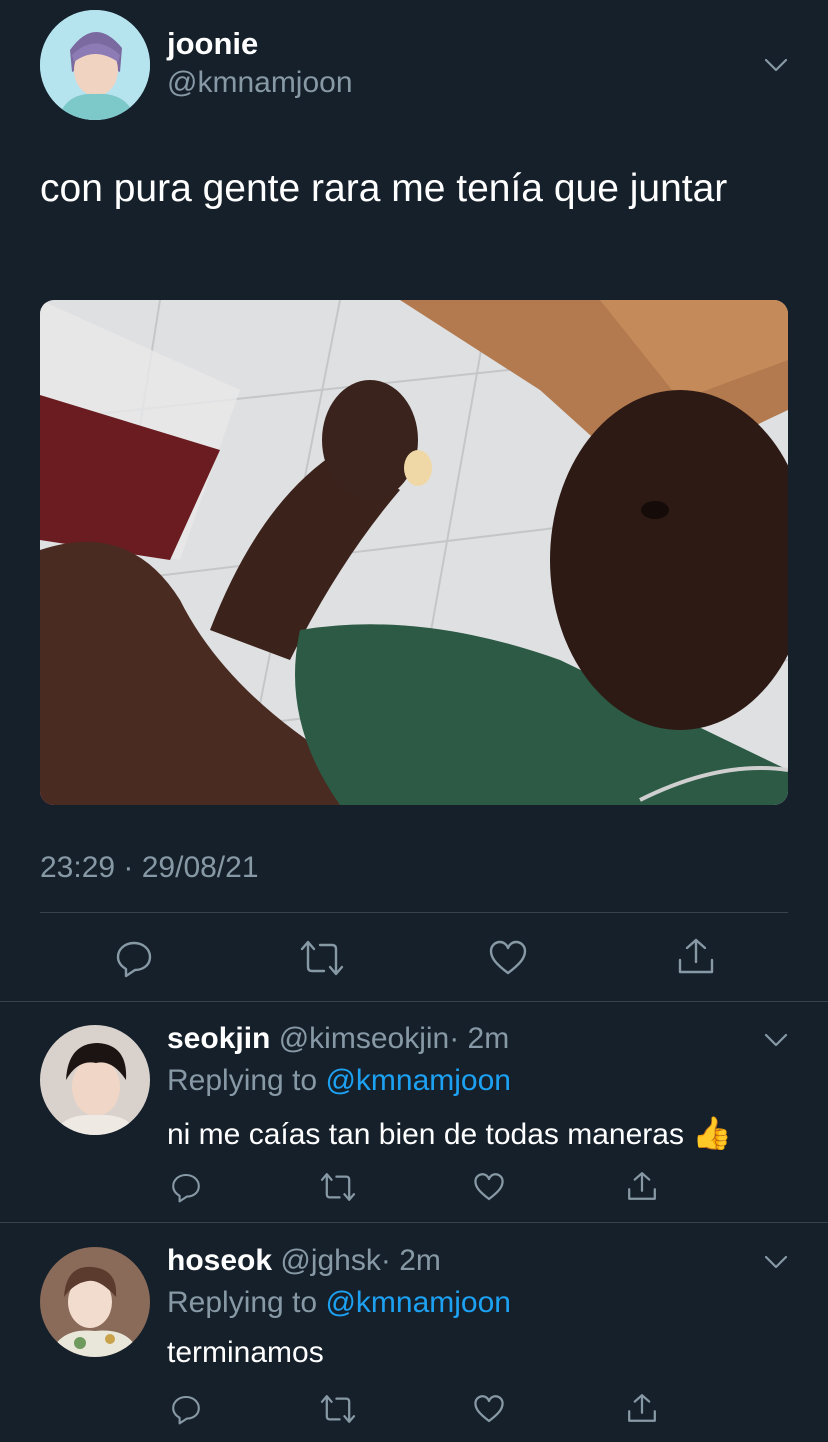  I want to click on reply-header: seokjin @kimseokjin· 2m, so click(338, 1039).